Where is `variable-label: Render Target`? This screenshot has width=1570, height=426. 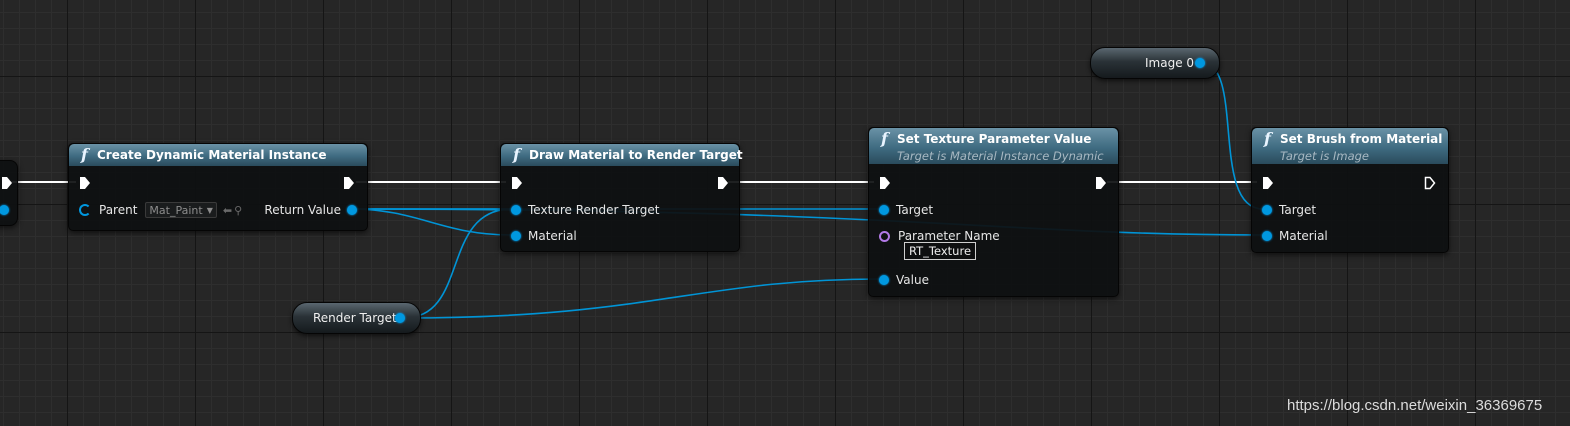 variable-label: Render Target is located at coordinates (355, 318).